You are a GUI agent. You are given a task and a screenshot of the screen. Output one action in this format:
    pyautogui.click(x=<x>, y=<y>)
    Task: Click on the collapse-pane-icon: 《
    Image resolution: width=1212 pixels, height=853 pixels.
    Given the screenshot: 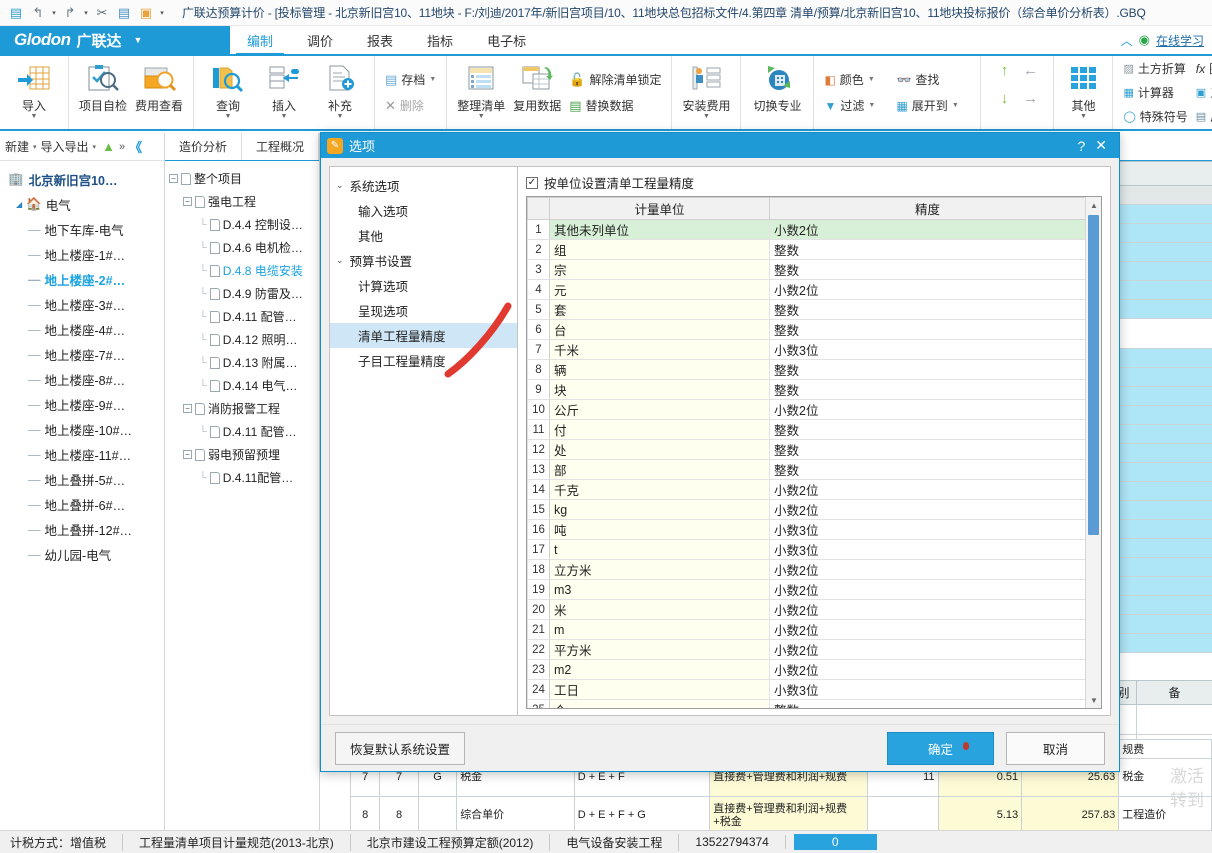 What is the action you would take?
    pyautogui.click(x=135, y=146)
    